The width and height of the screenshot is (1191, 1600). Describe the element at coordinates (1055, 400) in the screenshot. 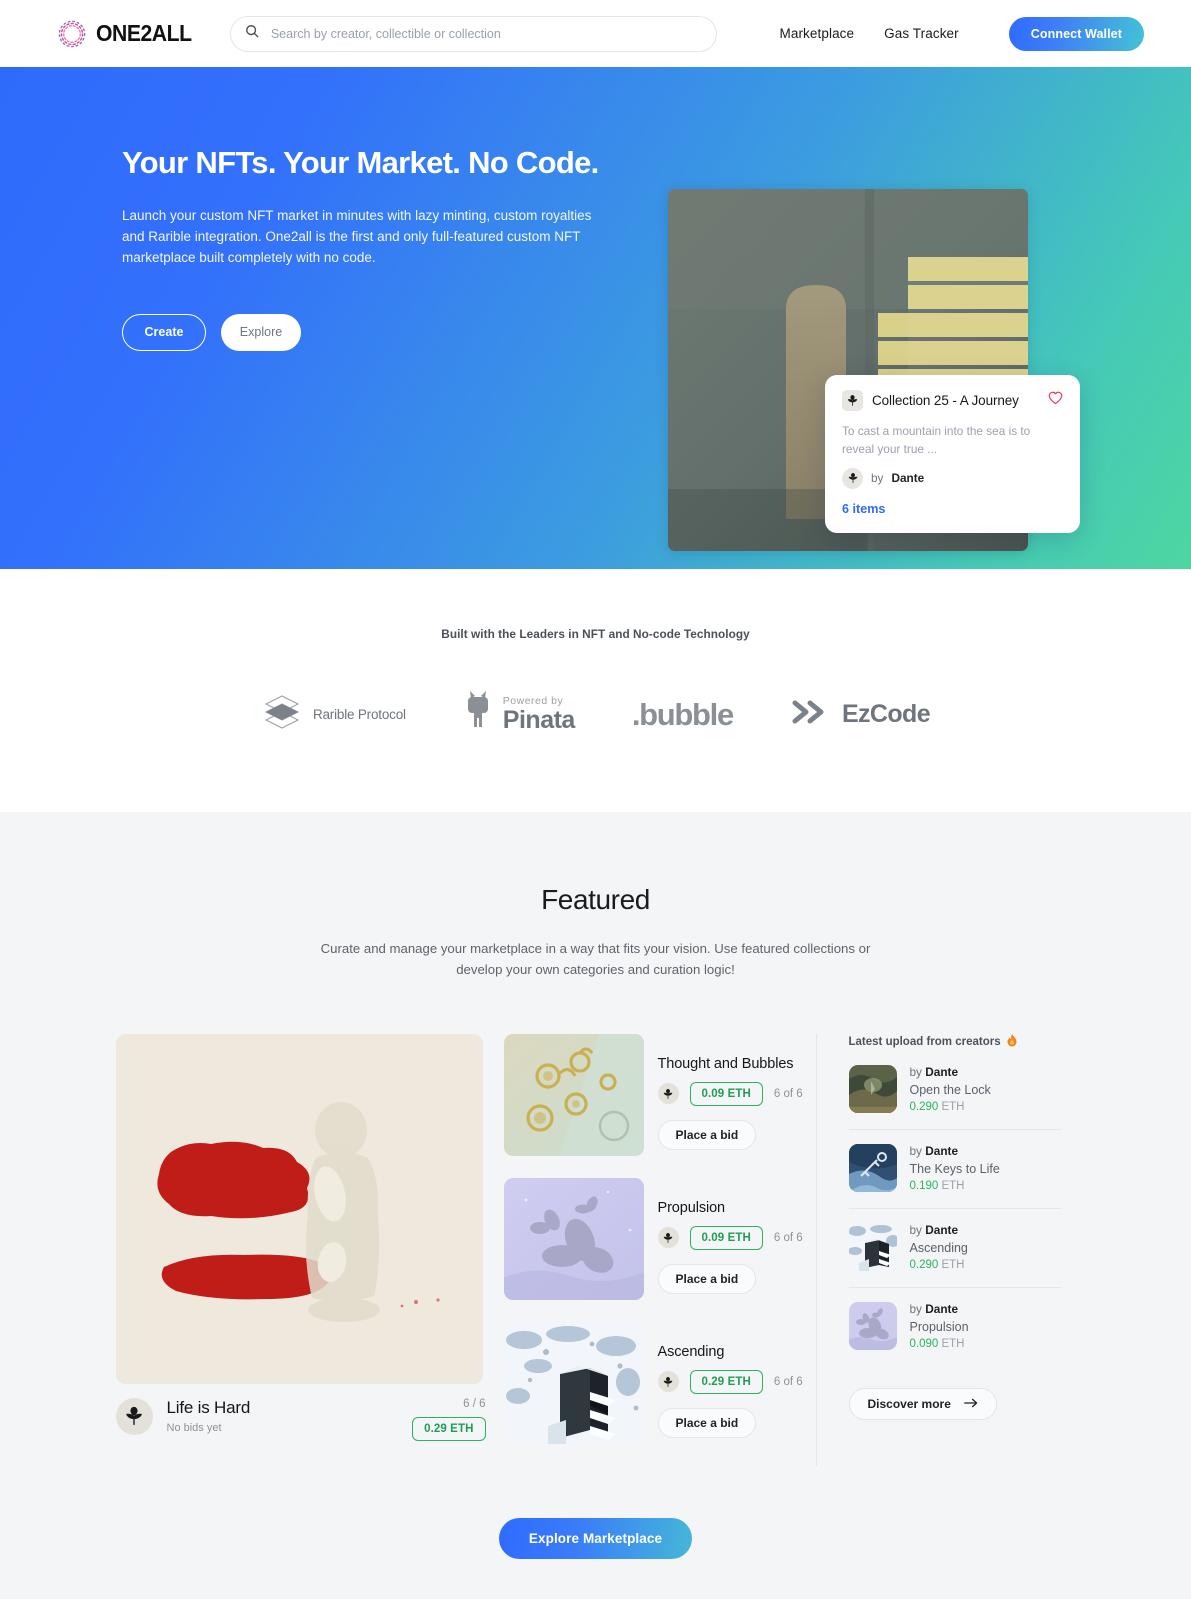

I see `heart-icon` at that location.